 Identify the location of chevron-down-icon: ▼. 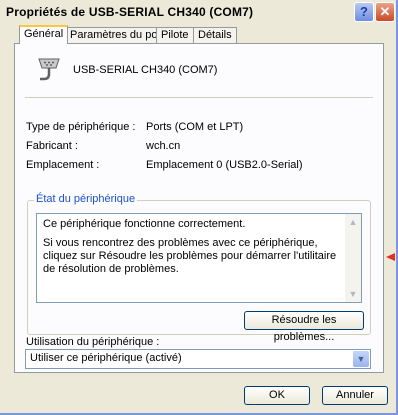
(361, 359).